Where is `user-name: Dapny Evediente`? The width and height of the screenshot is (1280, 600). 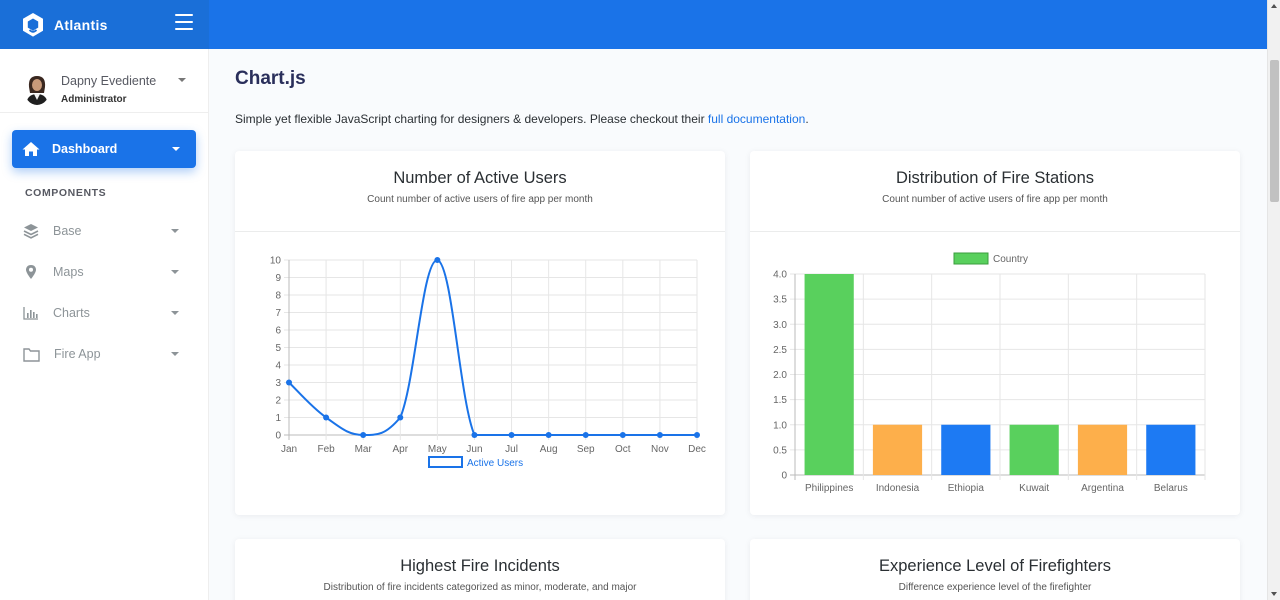 user-name: Dapny Evediente is located at coordinates (109, 80).